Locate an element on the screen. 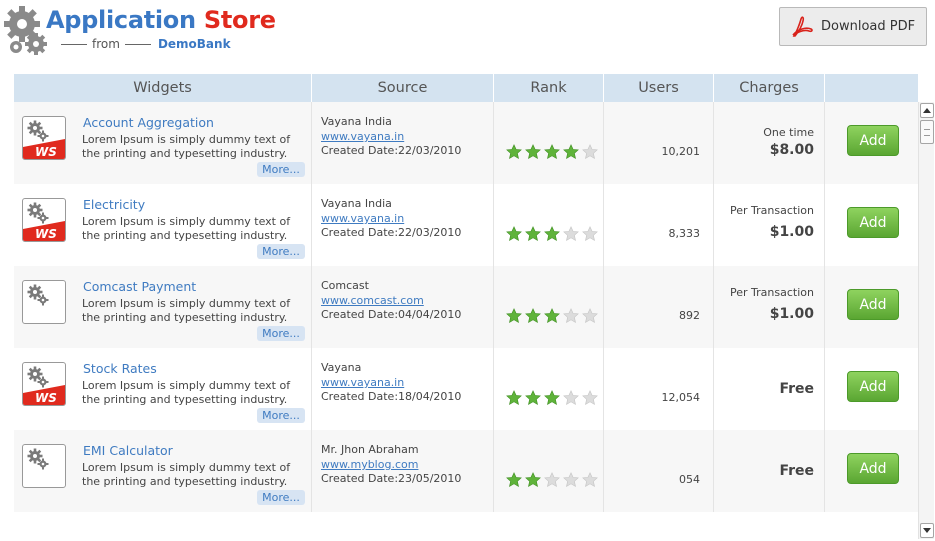  table-header: Widgets Source Rank Users Charges is located at coordinates (466, 88).